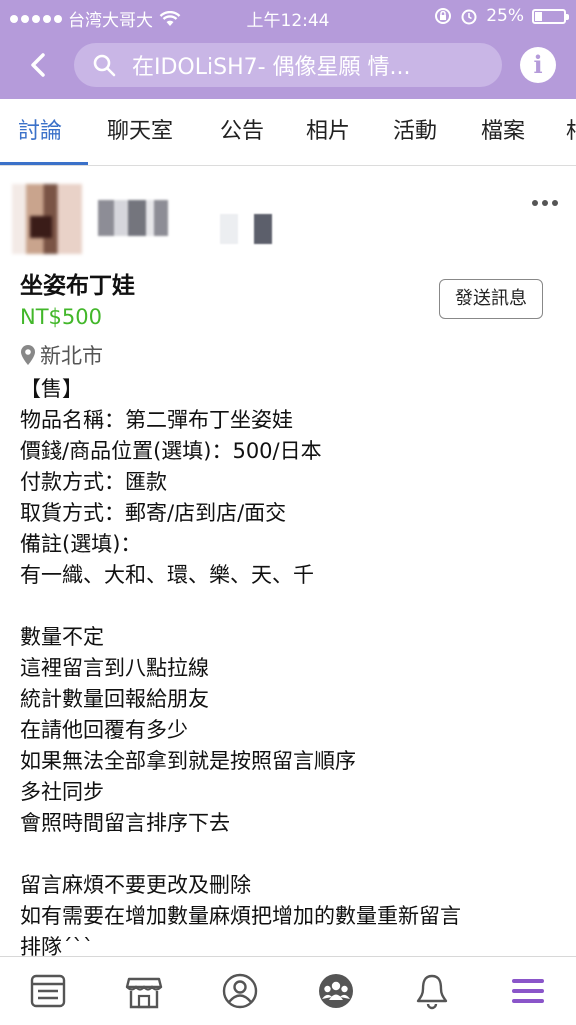 The image size is (576, 1025). Describe the element at coordinates (528, 991) in the screenshot. I see `menu-icon` at that location.